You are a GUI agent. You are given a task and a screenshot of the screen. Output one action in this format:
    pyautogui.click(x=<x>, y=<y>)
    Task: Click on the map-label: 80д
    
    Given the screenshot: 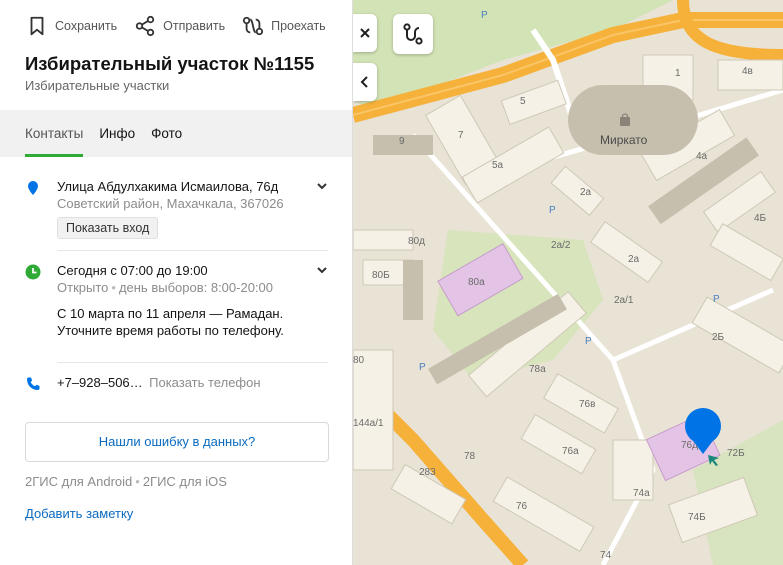 What is the action you would take?
    pyautogui.click(x=416, y=241)
    